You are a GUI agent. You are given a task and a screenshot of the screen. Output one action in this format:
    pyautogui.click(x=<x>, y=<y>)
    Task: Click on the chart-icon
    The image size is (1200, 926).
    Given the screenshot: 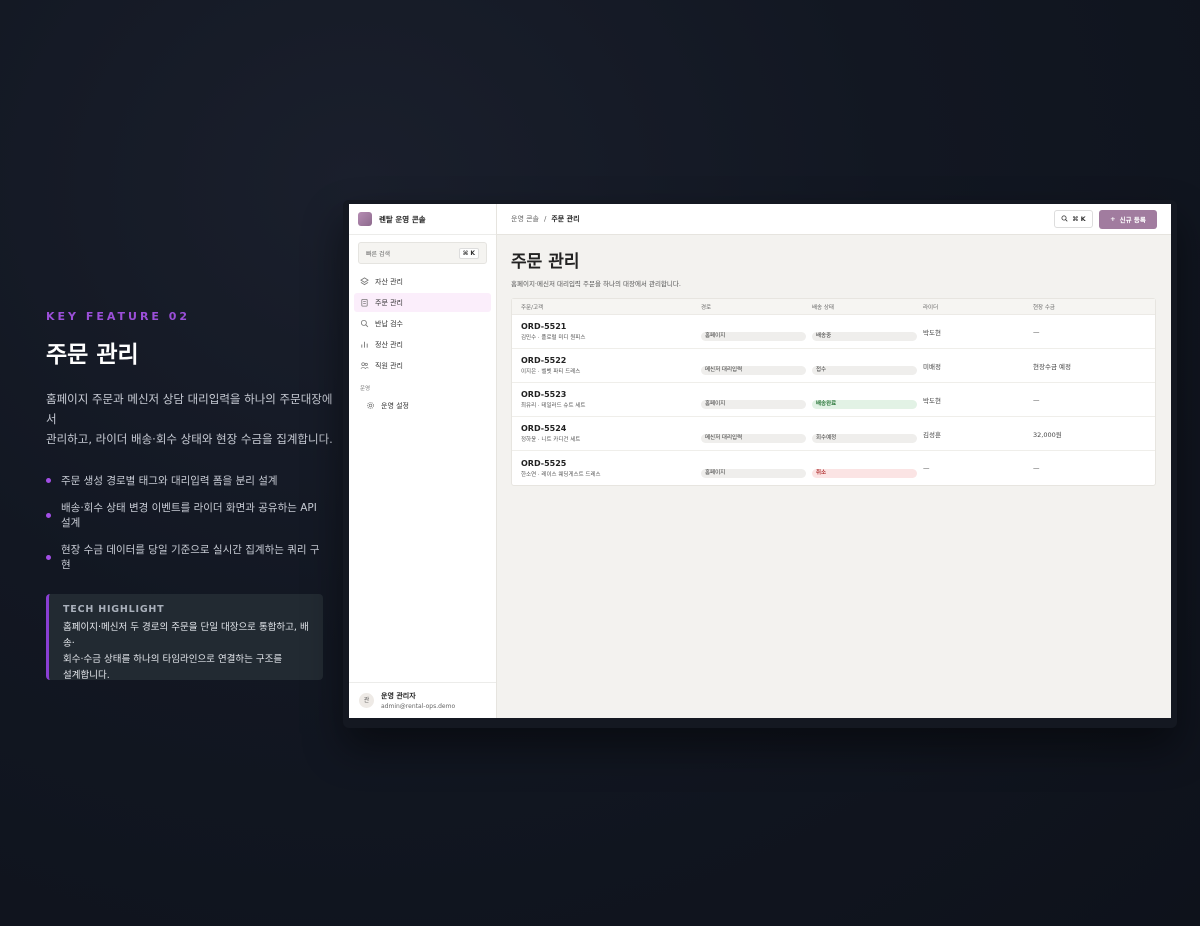 What is the action you would take?
    pyautogui.click(x=364, y=344)
    